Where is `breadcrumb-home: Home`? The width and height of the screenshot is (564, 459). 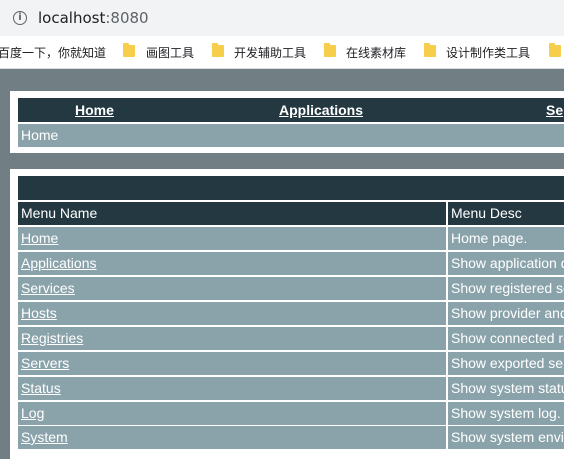
breadcrumb-home: Home is located at coordinates (40, 135).